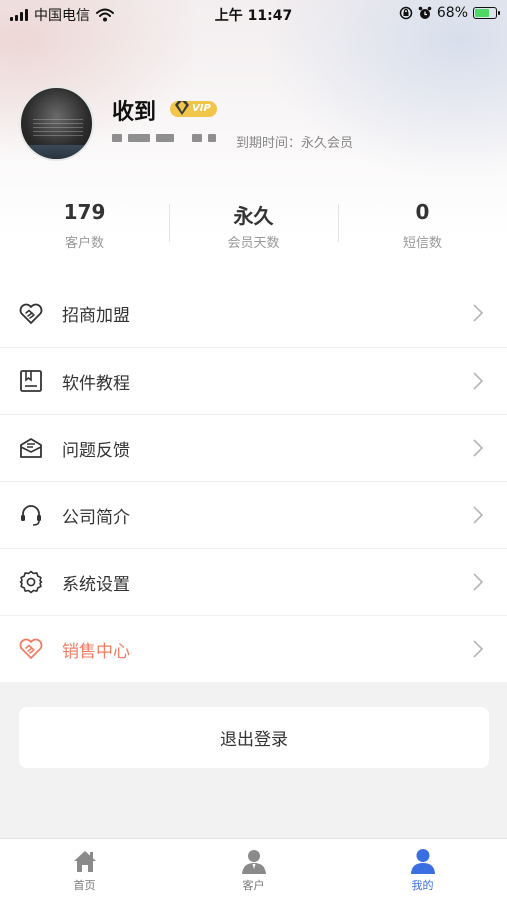 This screenshot has width=507, height=900. I want to click on alarm-icon, so click(425, 12).